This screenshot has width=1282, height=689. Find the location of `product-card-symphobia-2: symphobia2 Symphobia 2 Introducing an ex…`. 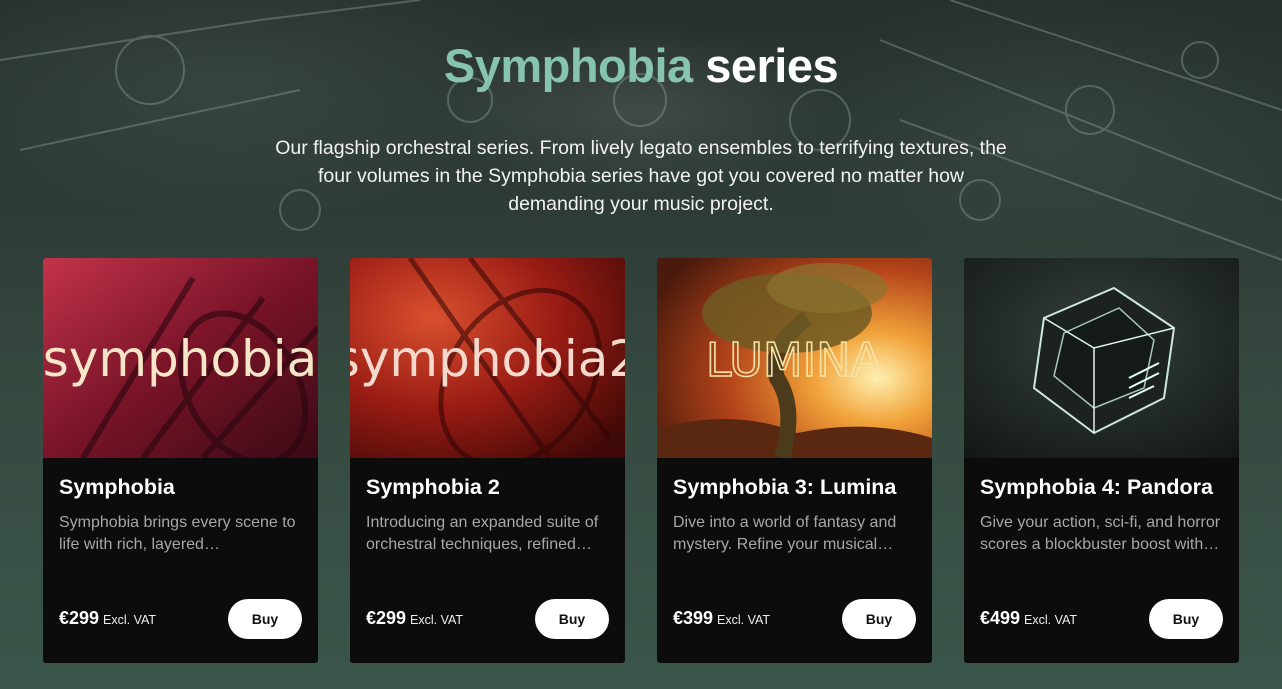

product-card-symphobia-2: symphobia2 Symphobia 2 Introducing an ex… is located at coordinates (487, 460).